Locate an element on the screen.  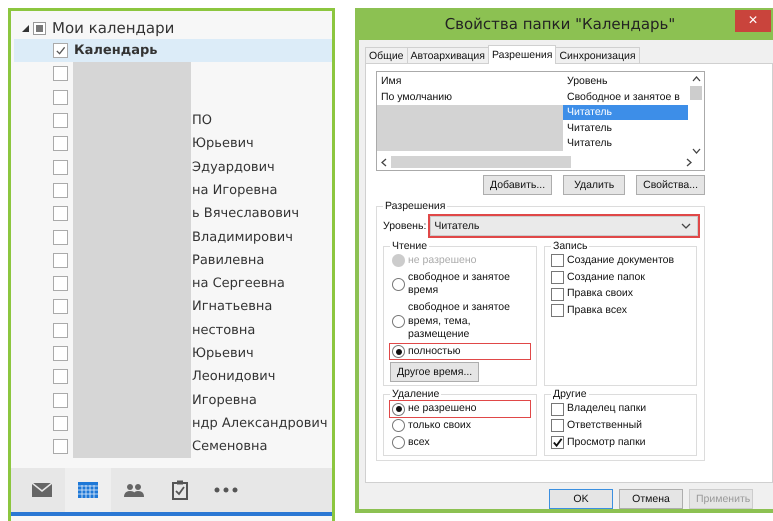
calendar-row: на Игоревна is located at coordinates (173, 190).